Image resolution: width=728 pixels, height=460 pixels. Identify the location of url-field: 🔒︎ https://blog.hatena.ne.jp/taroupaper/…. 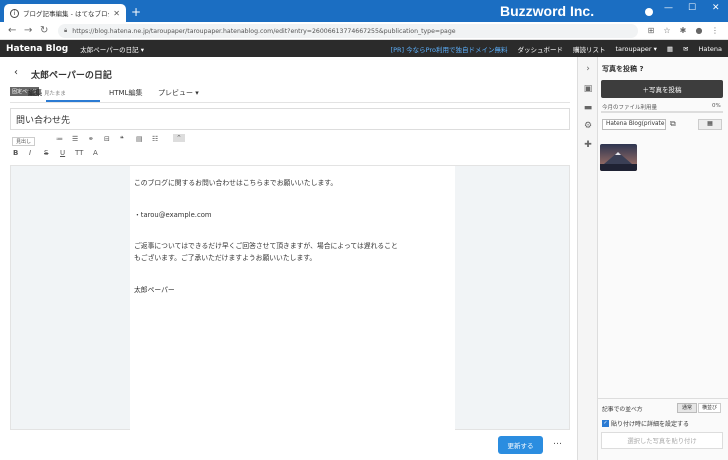
(348, 31).